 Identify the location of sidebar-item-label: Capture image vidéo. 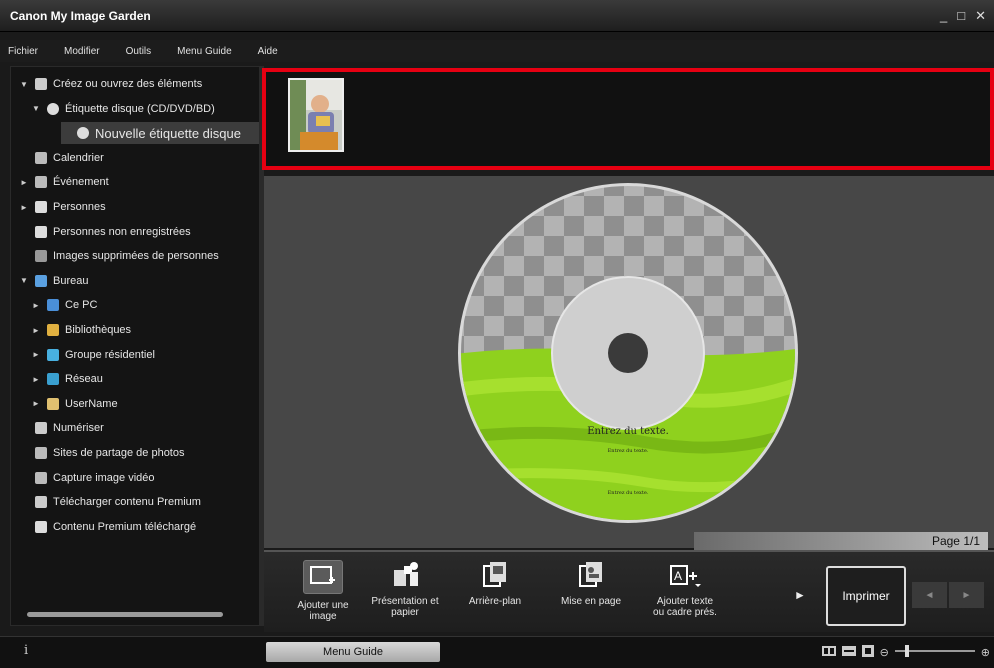
(104, 477).